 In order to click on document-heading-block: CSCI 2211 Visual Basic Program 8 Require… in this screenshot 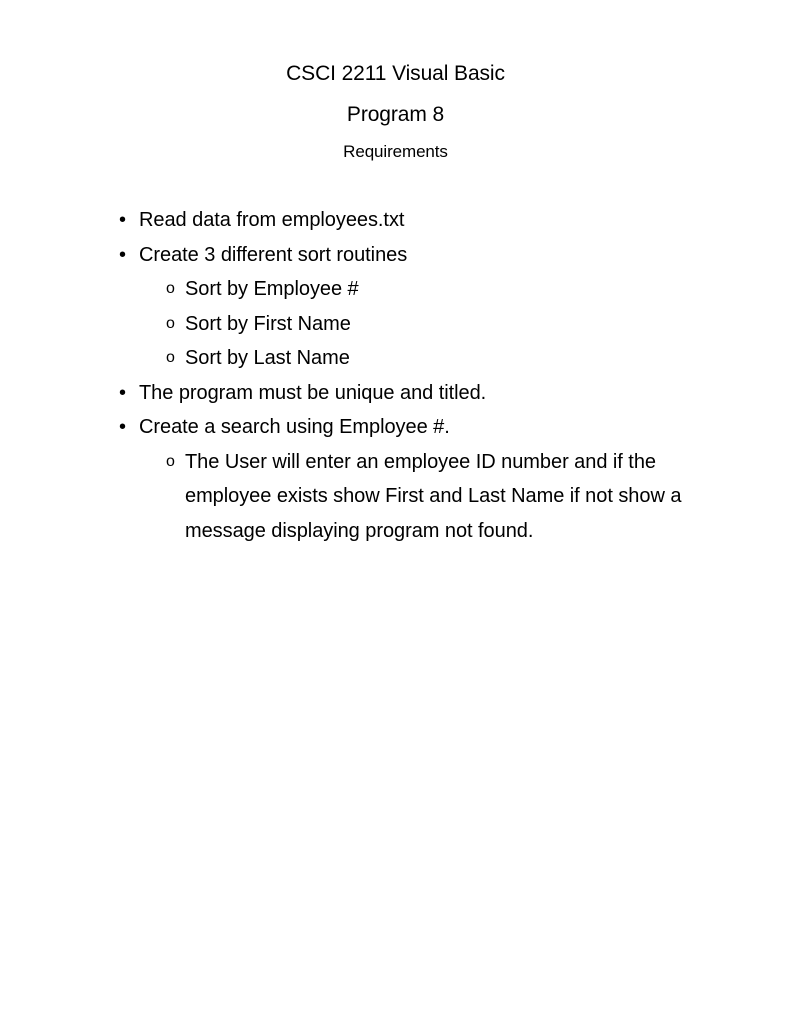, I will do `click(395, 111)`.